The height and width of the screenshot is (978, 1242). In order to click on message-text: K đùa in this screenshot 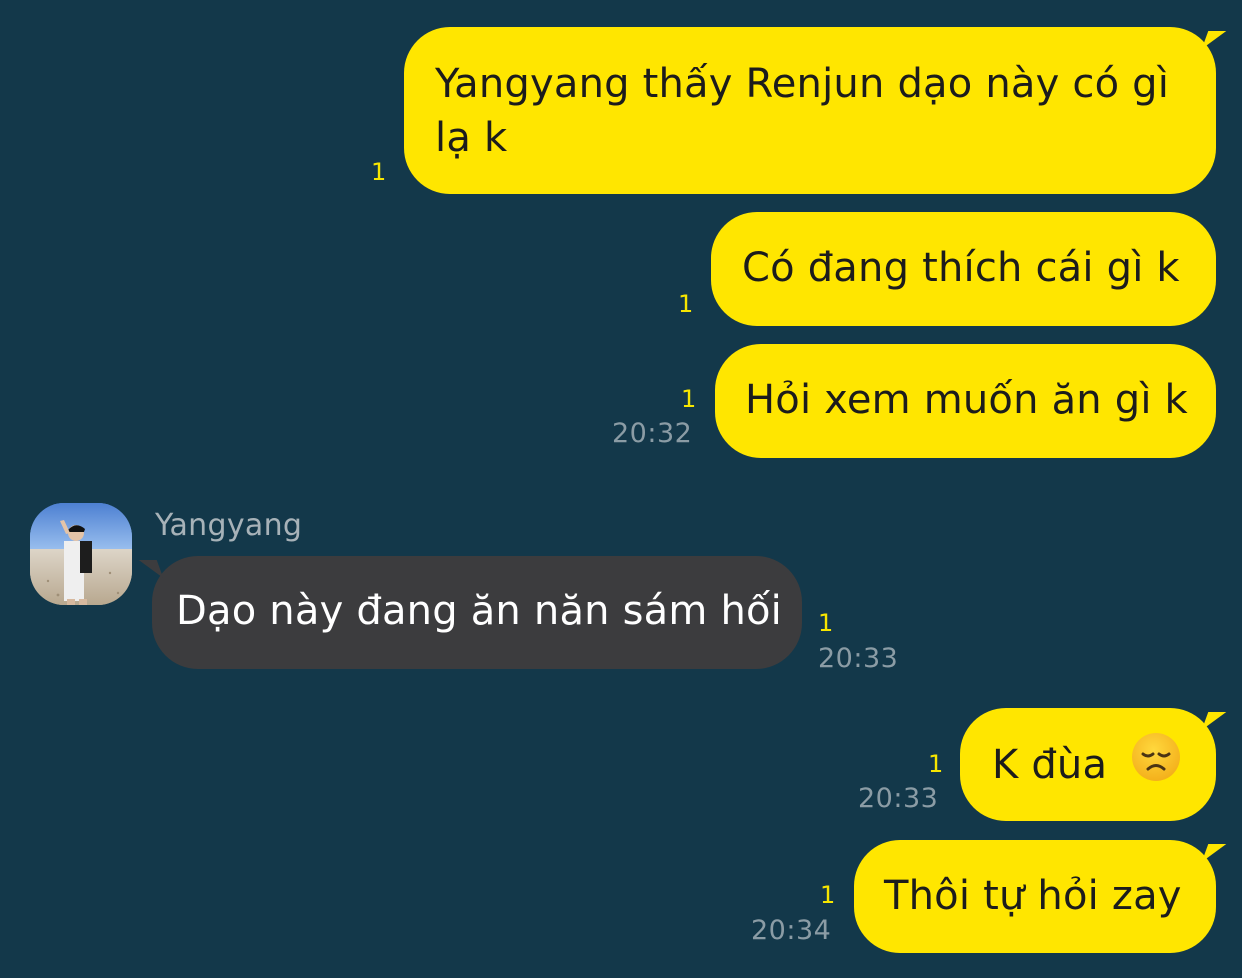, I will do `click(1050, 765)`.